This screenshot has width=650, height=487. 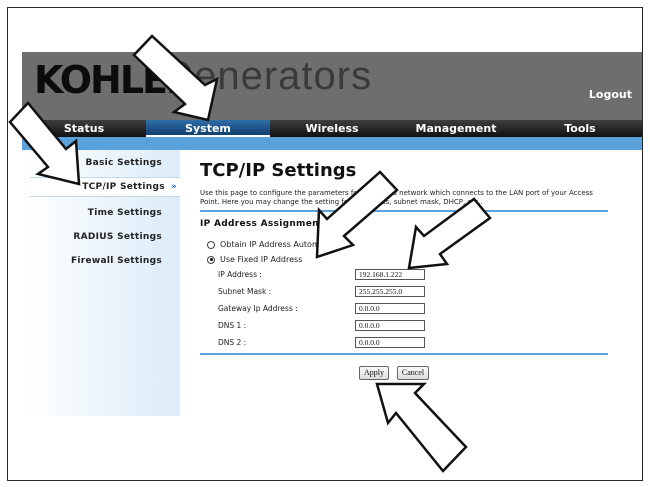 I want to click on dns2-field: 0.0.0.0, so click(x=390, y=342).